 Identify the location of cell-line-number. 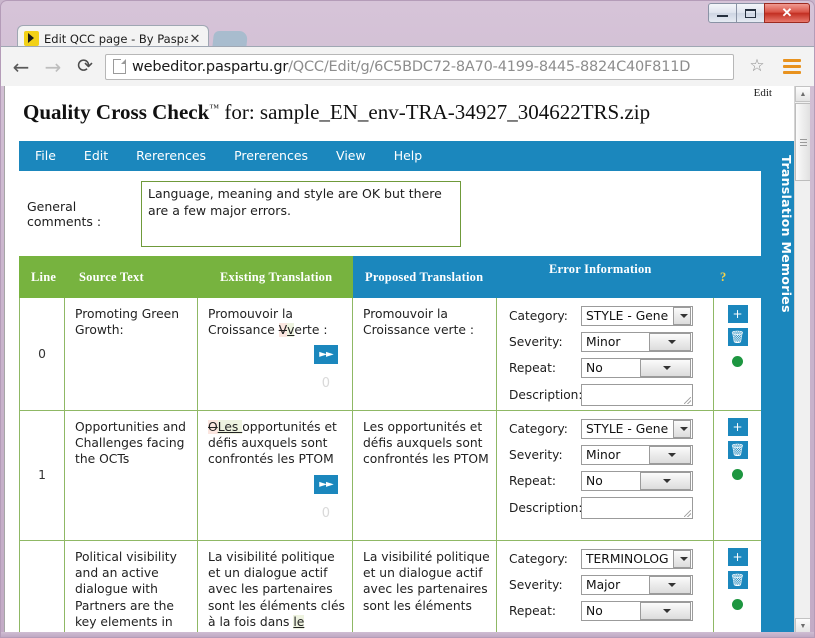
(42, 587).